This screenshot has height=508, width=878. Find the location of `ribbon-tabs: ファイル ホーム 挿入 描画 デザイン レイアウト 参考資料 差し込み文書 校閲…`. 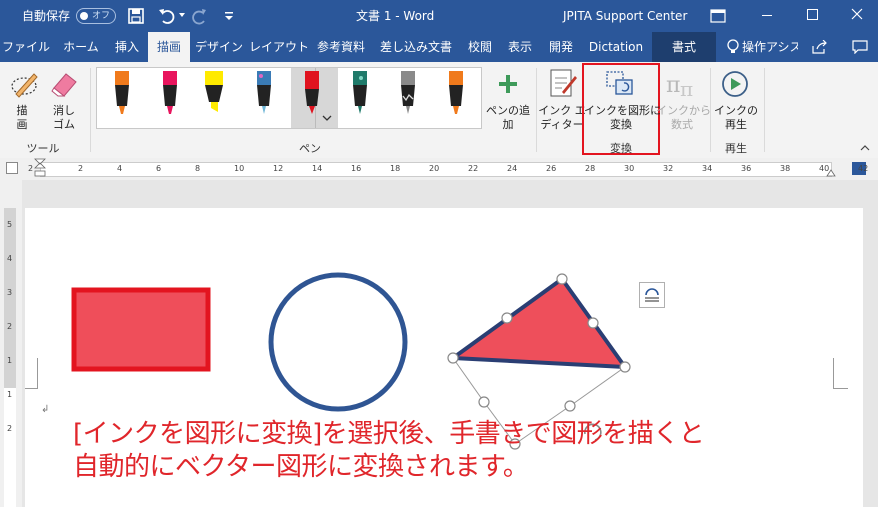

ribbon-tabs: ファイル ホーム 挿入 描画 デザイン レイアウト 参考資料 差し込み文書 校閲… is located at coordinates (439, 47).